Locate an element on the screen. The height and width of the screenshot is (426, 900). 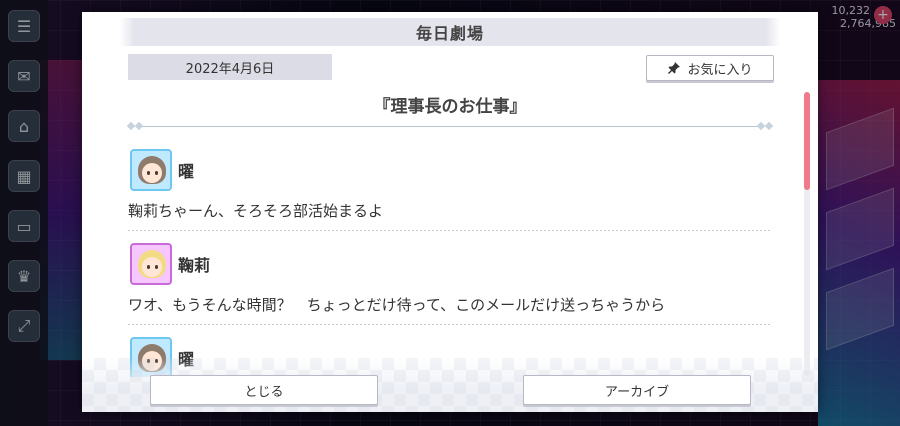
favorite-button-label: お気に入り is located at coordinates (720, 70).